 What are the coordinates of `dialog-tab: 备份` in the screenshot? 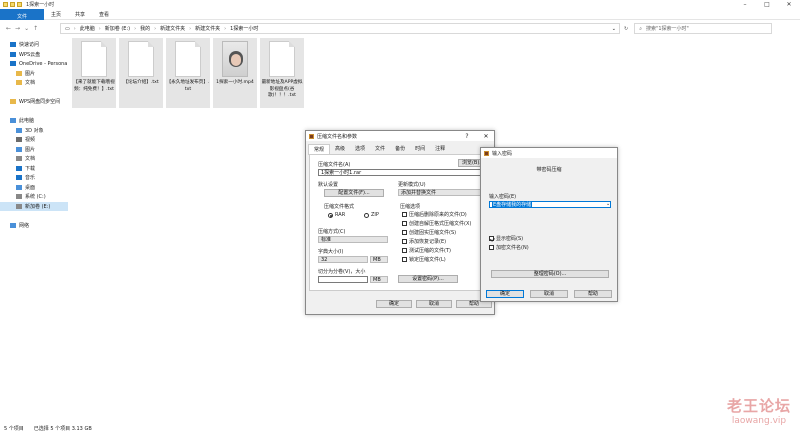 It's located at (400, 149).